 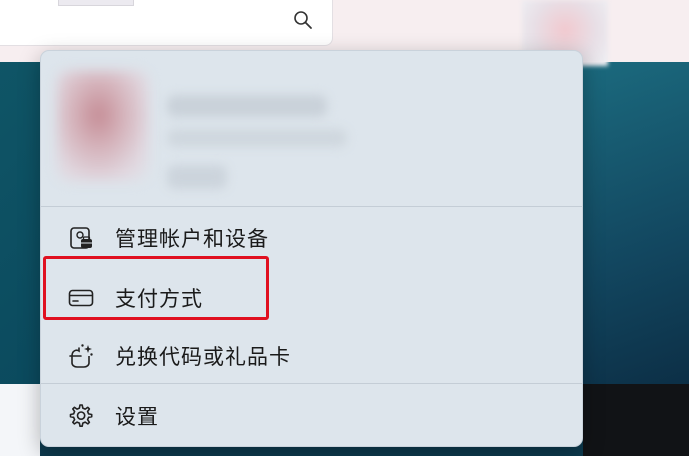 I want to click on account-profile-header, so click(x=204, y=131).